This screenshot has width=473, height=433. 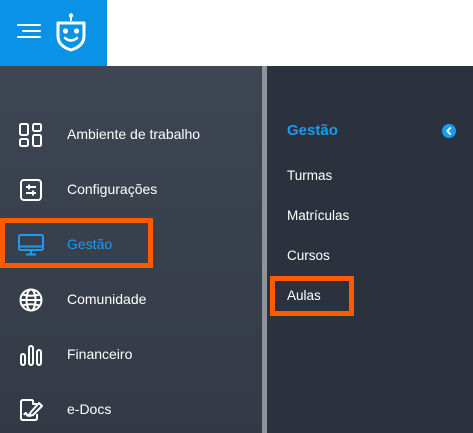 What do you see at coordinates (100, 354) in the screenshot?
I see `sidebar-item-label: Financeiro` at bounding box center [100, 354].